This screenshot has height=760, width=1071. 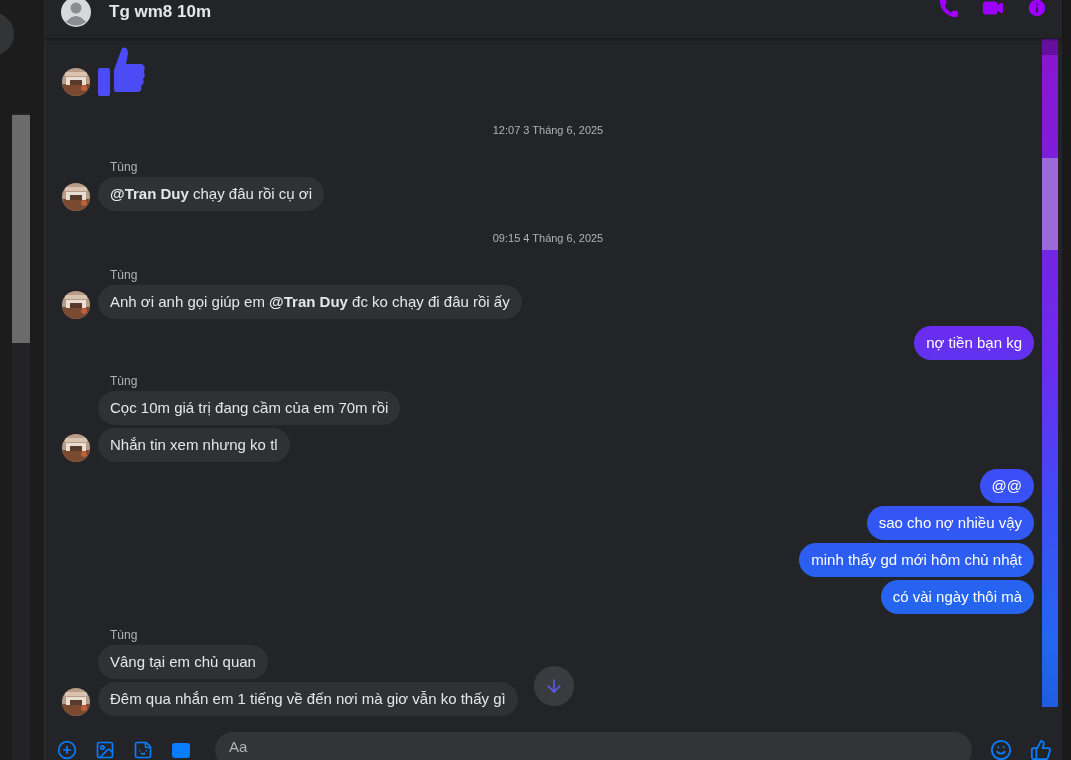 What do you see at coordinates (194, 445) in the screenshot?
I see `message-bubble: Nhắn tin xem nhưng ko tl` at bounding box center [194, 445].